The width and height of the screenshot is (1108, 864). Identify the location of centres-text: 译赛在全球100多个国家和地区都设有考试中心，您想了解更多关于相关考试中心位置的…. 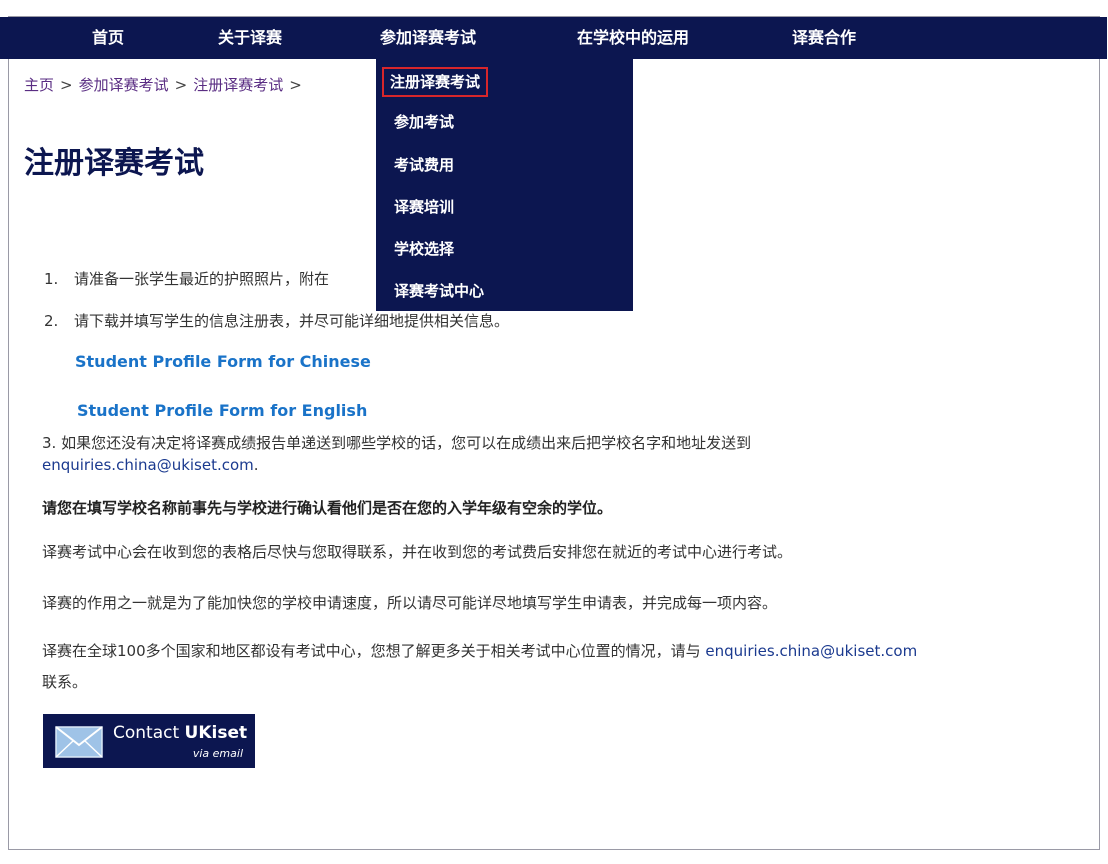
(374, 651).